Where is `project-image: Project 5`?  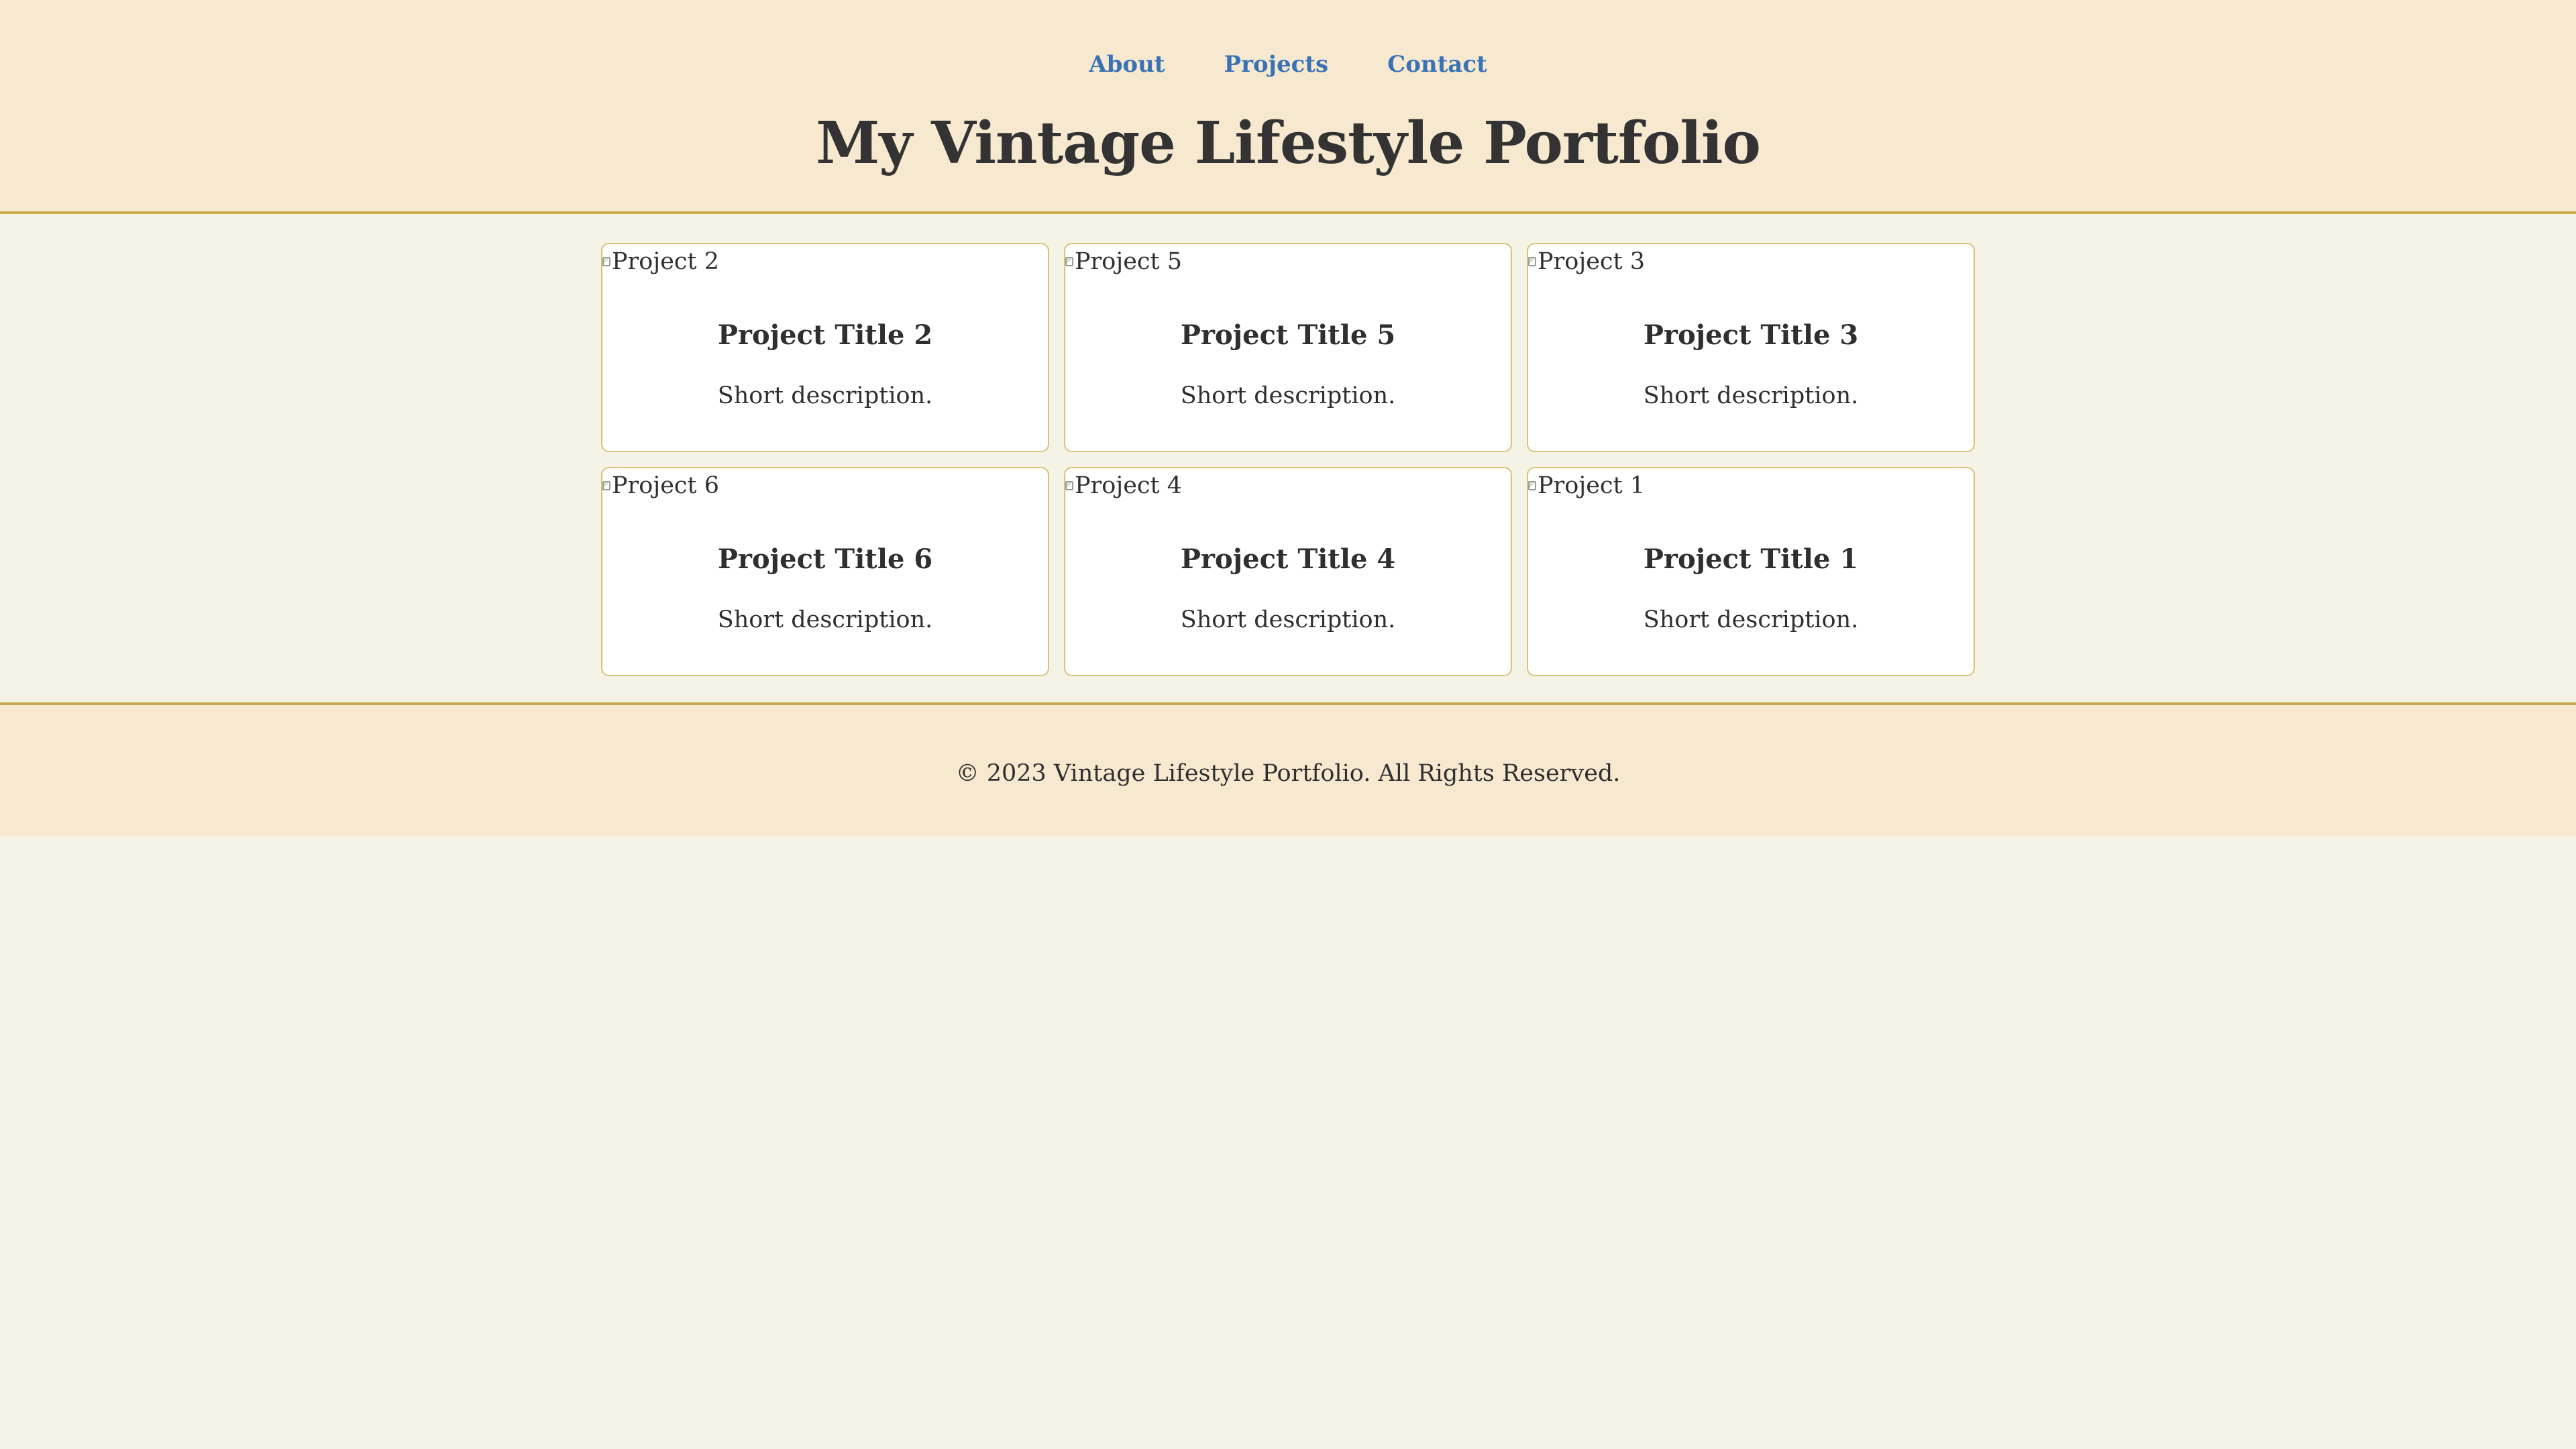 project-image: Project 5 is located at coordinates (1123, 261).